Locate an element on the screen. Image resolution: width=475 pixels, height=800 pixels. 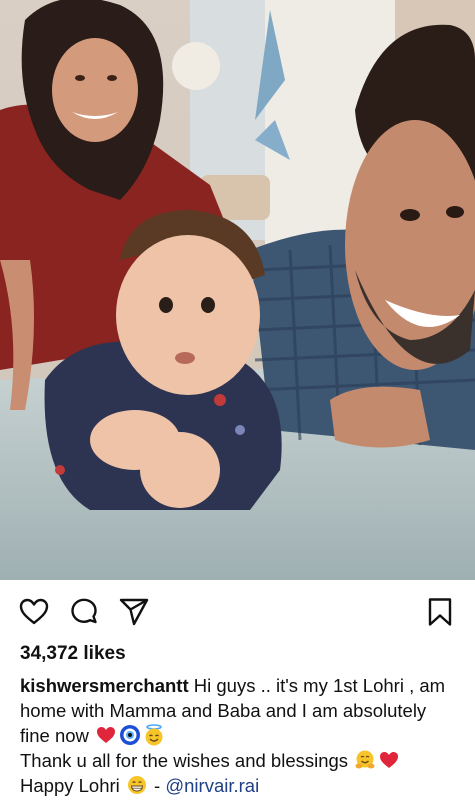
likes-count: 34,372 likes is located at coordinates (73, 654).